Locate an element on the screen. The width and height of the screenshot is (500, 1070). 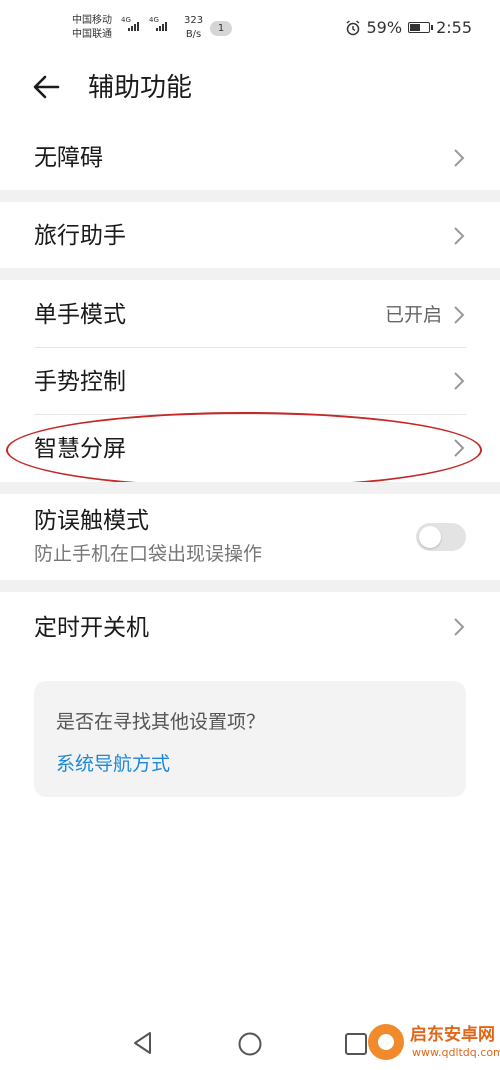
battery-icon is located at coordinates (421, 27).